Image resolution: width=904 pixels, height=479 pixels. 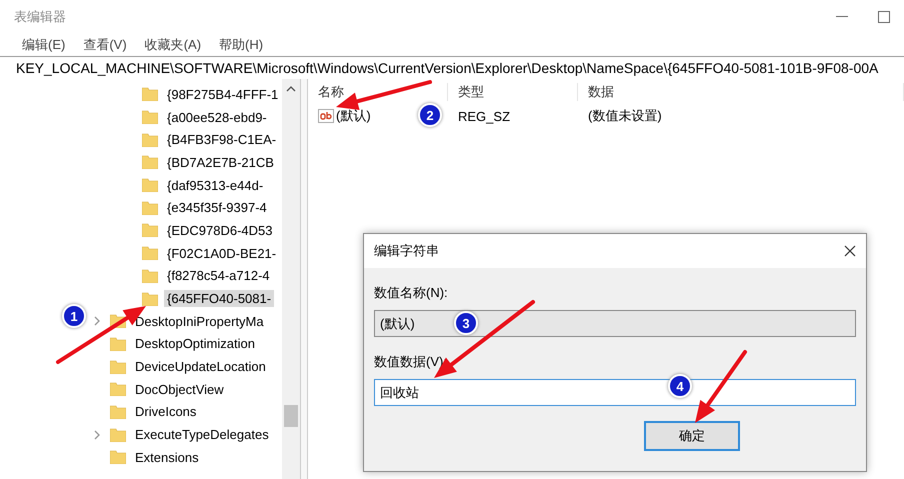 I want to click on maximize-icon, so click(x=884, y=17).